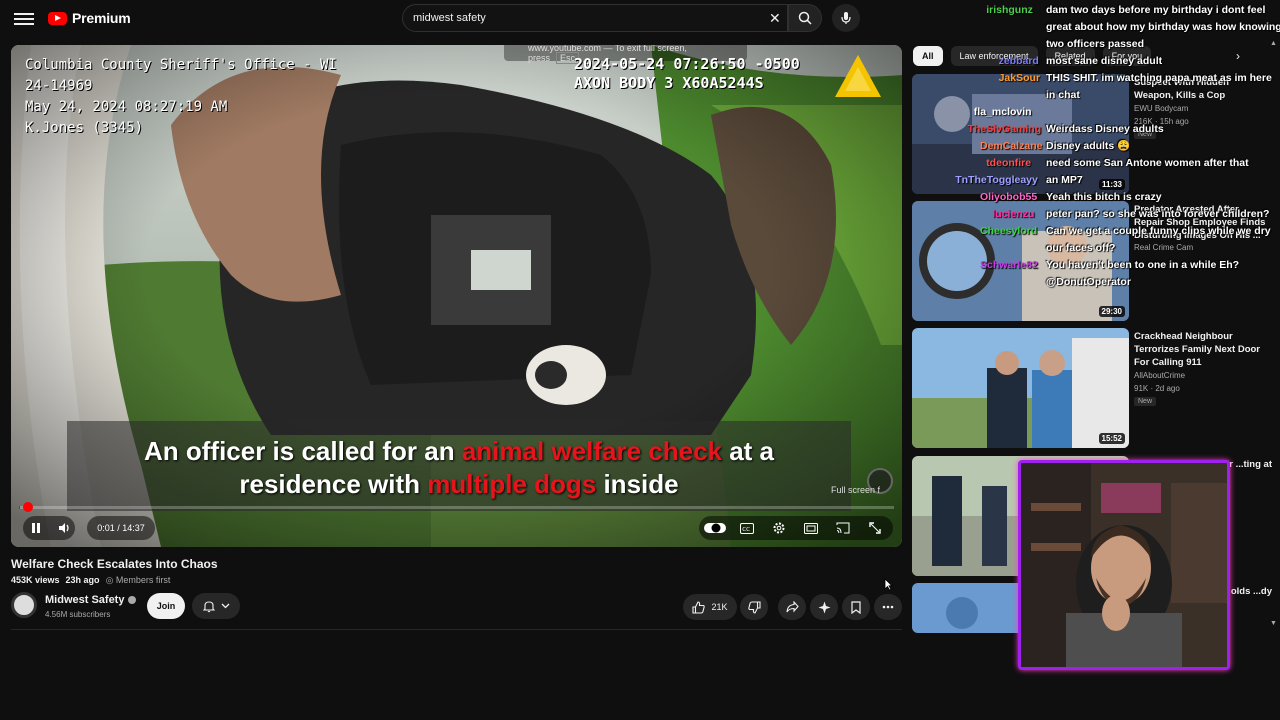  What do you see at coordinates (1161, 121) in the screenshot?
I see `recommendation-meta: 216K · 15h ago` at bounding box center [1161, 121].